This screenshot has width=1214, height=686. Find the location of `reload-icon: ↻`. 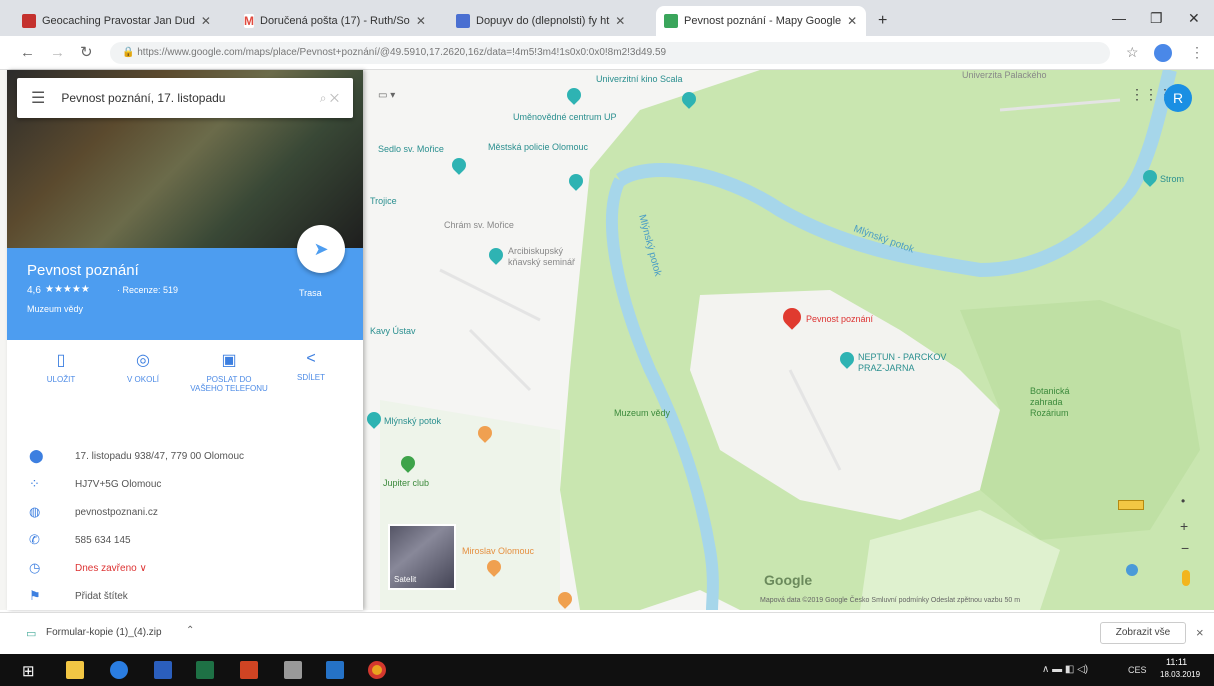

reload-icon: ↻ is located at coordinates (86, 52).